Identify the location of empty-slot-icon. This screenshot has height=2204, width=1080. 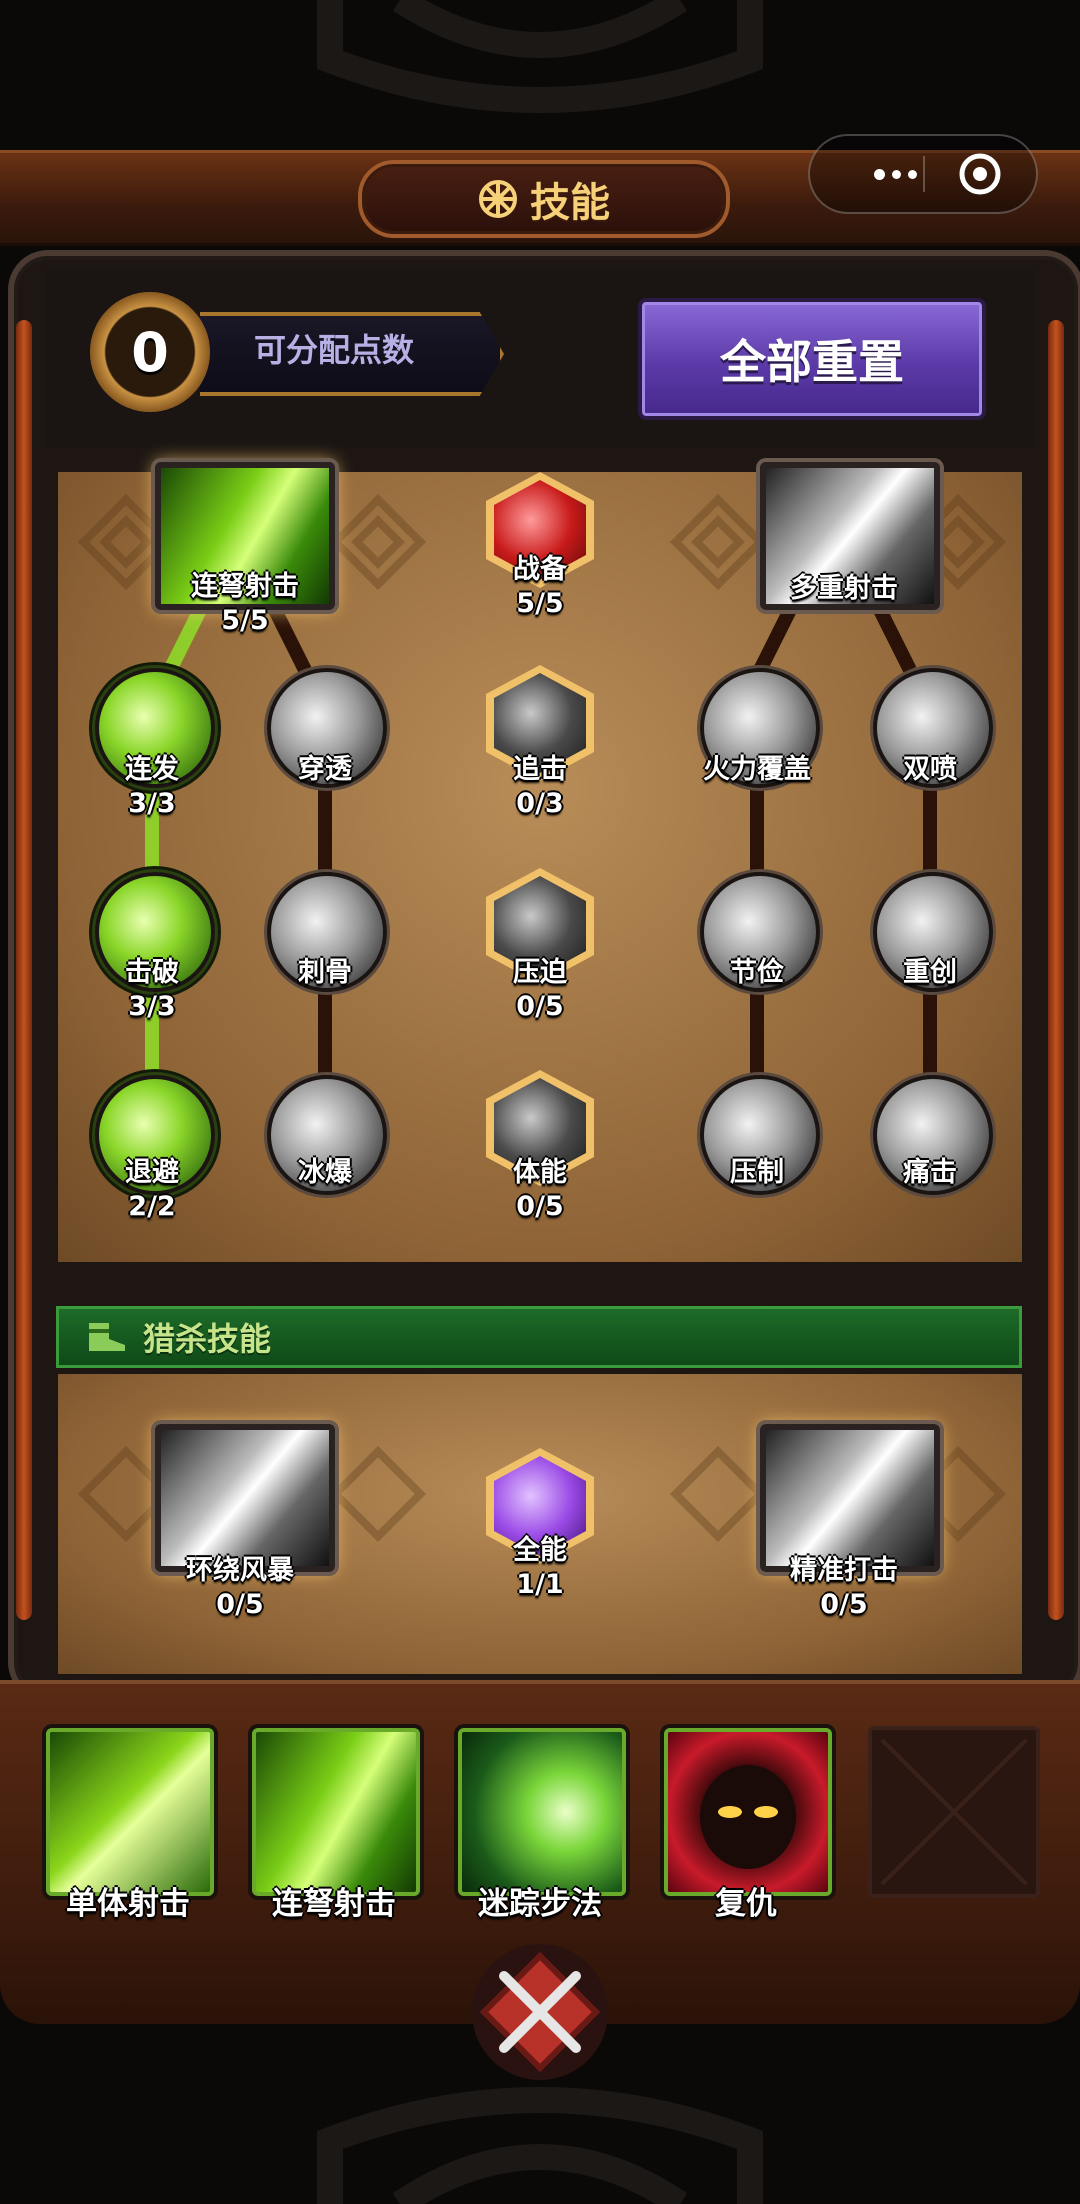
(954, 1812).